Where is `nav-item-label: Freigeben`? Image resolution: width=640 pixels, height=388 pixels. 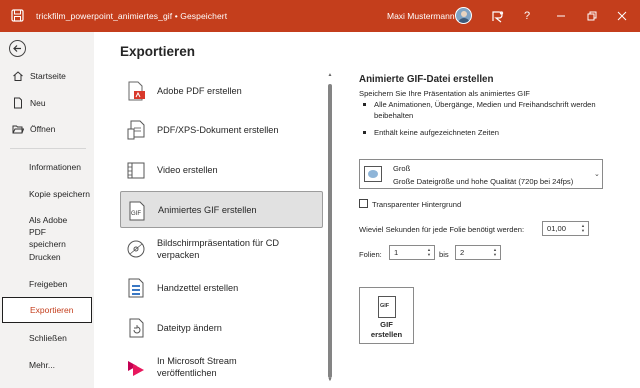 nav-item-label: Freigeben is located at coordinates (48, 284).